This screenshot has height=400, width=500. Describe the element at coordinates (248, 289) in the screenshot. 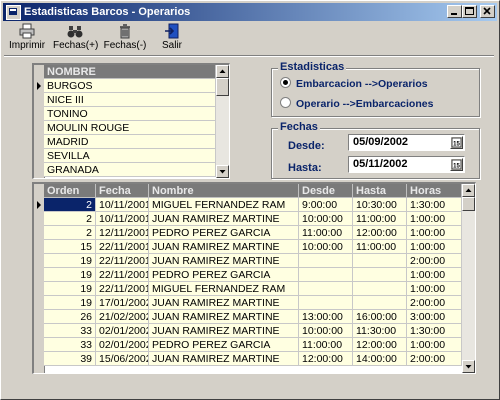

I see `table-row: 19 22/11/2001 MIGUEL FERNANDEZ RAM 1:00:00` at that location.